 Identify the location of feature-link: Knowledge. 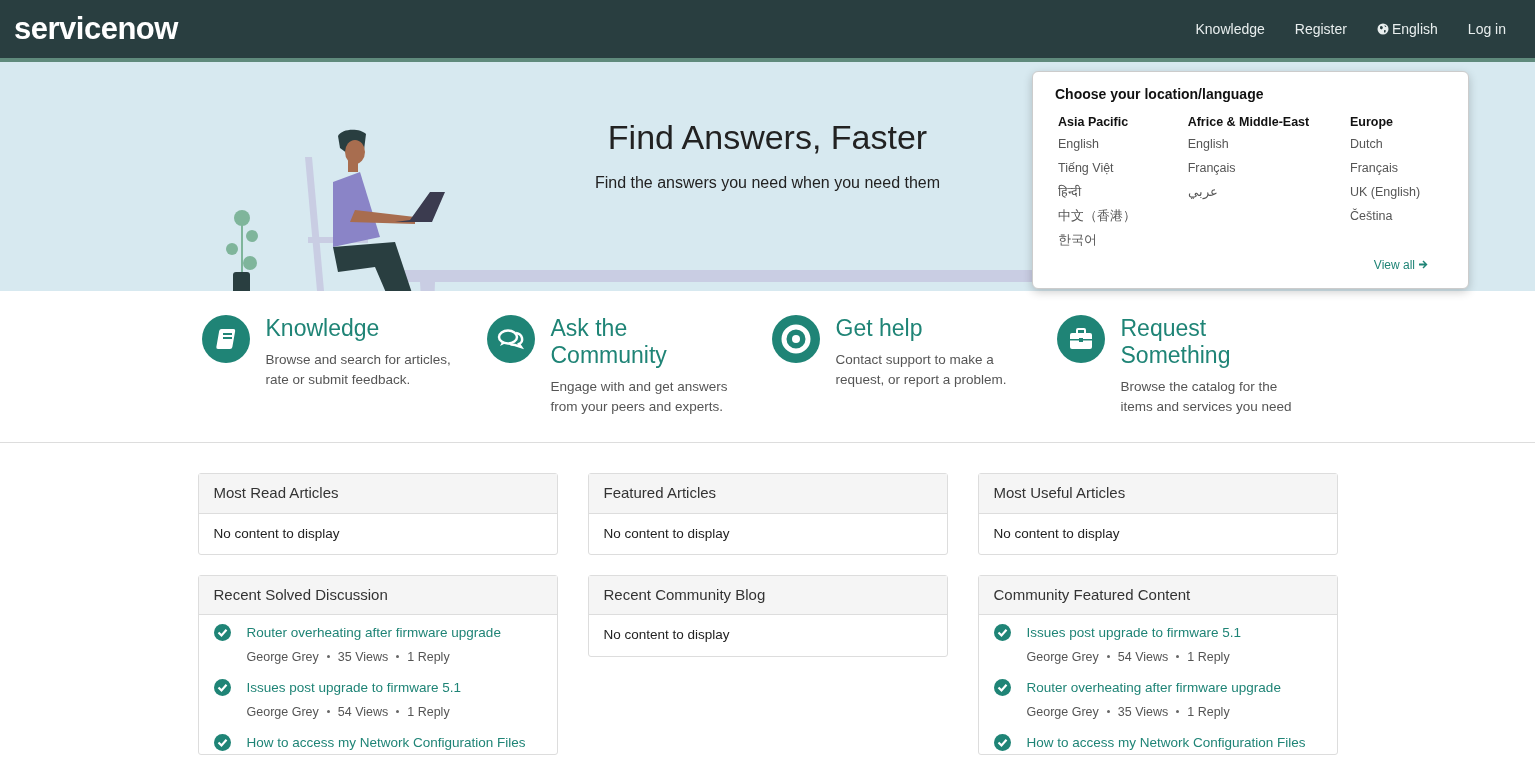
(322, 328).